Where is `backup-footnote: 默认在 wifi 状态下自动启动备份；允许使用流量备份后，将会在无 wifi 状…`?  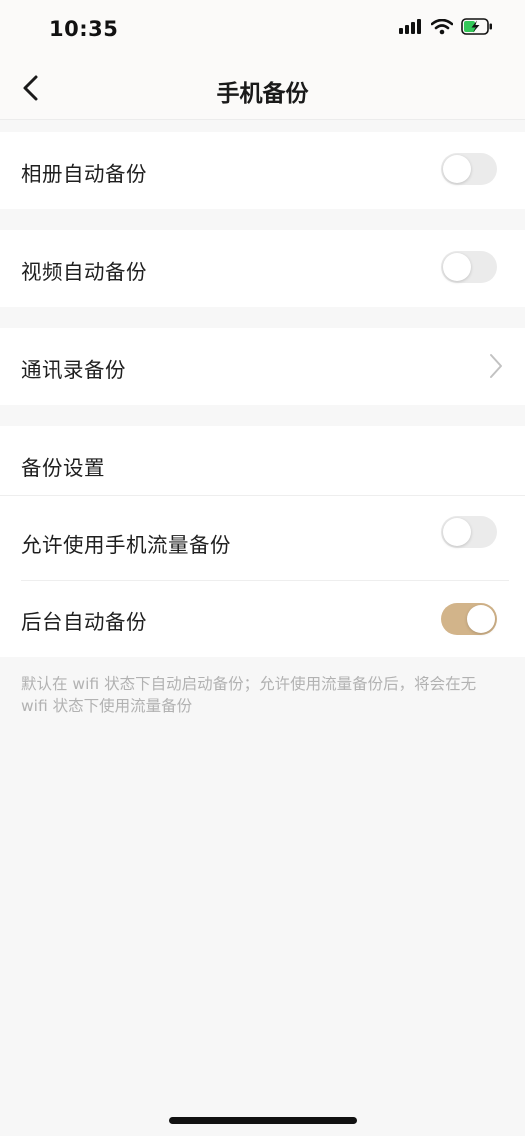 backup-footnote: 默认在 wifi 状态下自动启动备份；允许使用流量备份后，将会在无 wifi 状… is located at coordinates (249, 695).